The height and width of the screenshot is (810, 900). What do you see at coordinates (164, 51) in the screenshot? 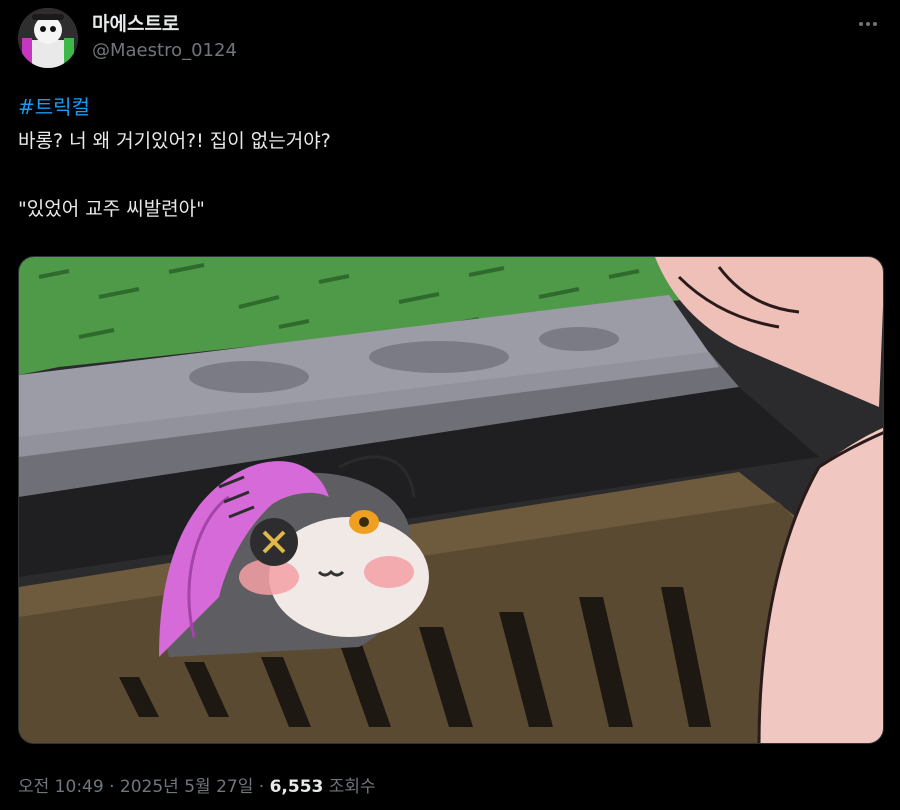
I see `user-handle: @Maestro_0124` at bounding box center [164, 51].